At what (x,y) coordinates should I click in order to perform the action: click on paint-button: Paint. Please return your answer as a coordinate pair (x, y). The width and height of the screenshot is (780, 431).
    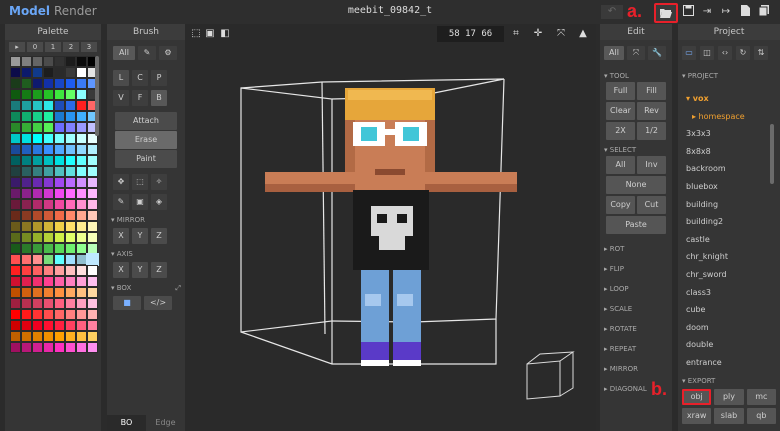
    Looking at the image, I should click on (146, 159).